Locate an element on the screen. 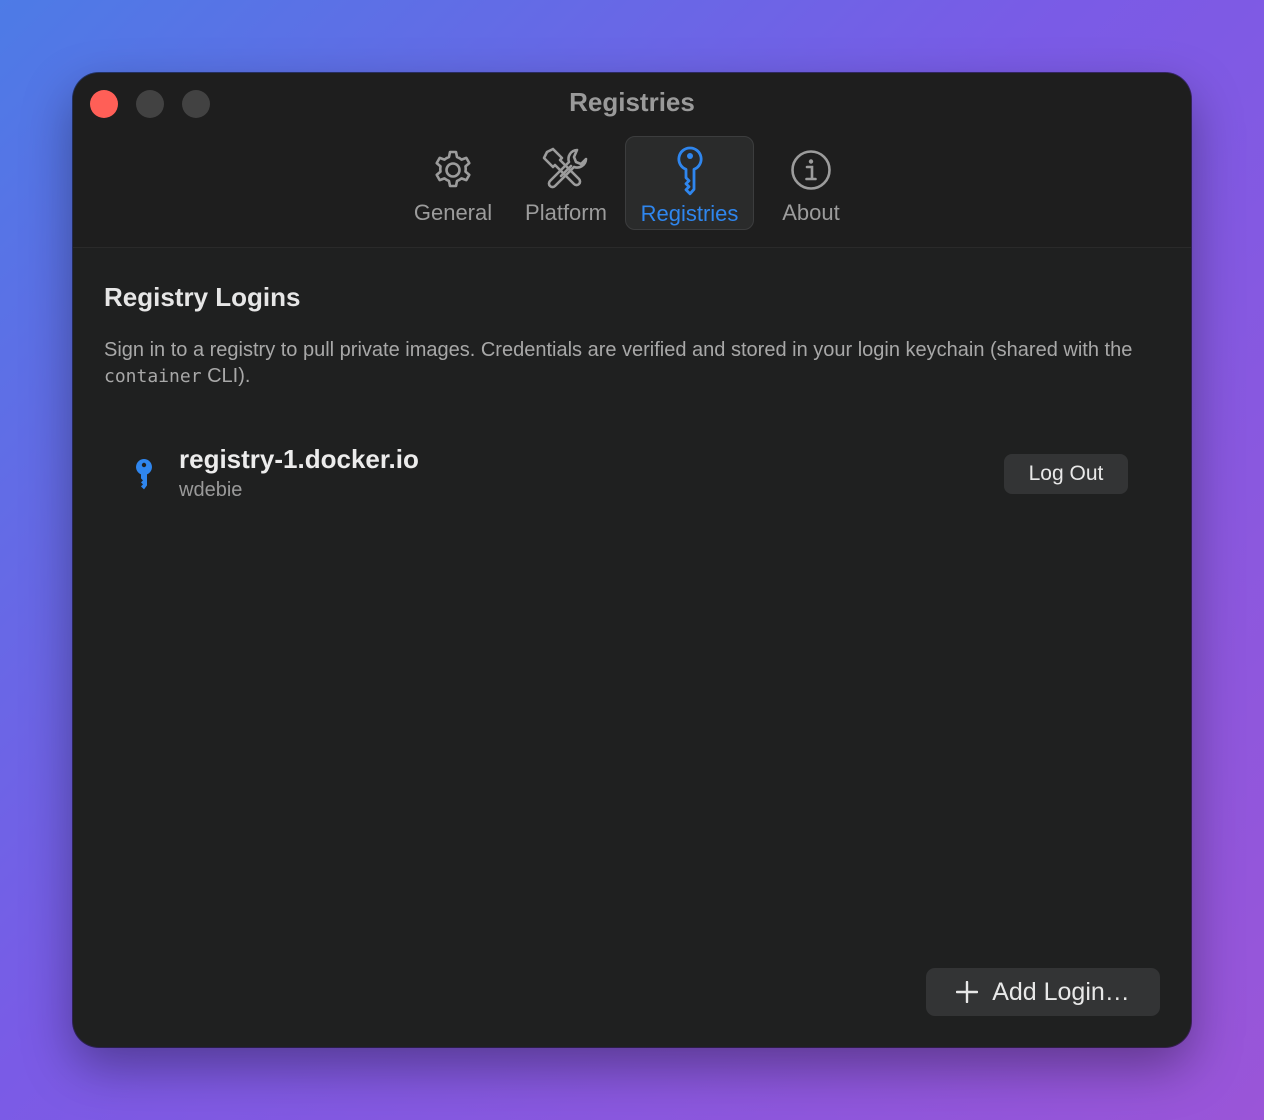  tab-general: General is located at coordinates (453, 183).